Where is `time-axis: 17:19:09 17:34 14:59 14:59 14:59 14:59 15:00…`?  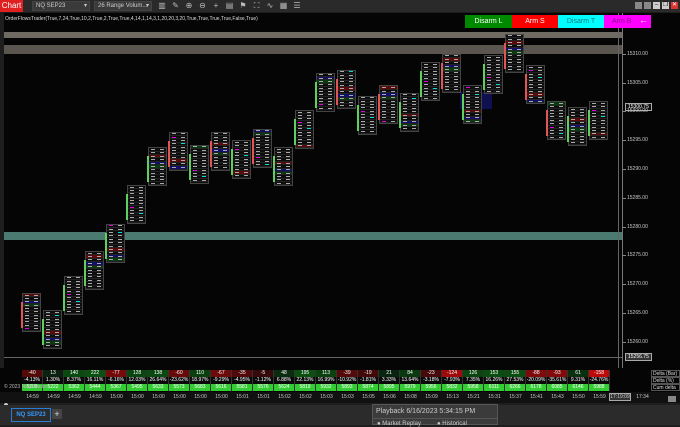
time-axis: 17:19:09 17:34 14:59 14:59 14:59 14:59 15:00… is located at coordinates (340, 397).